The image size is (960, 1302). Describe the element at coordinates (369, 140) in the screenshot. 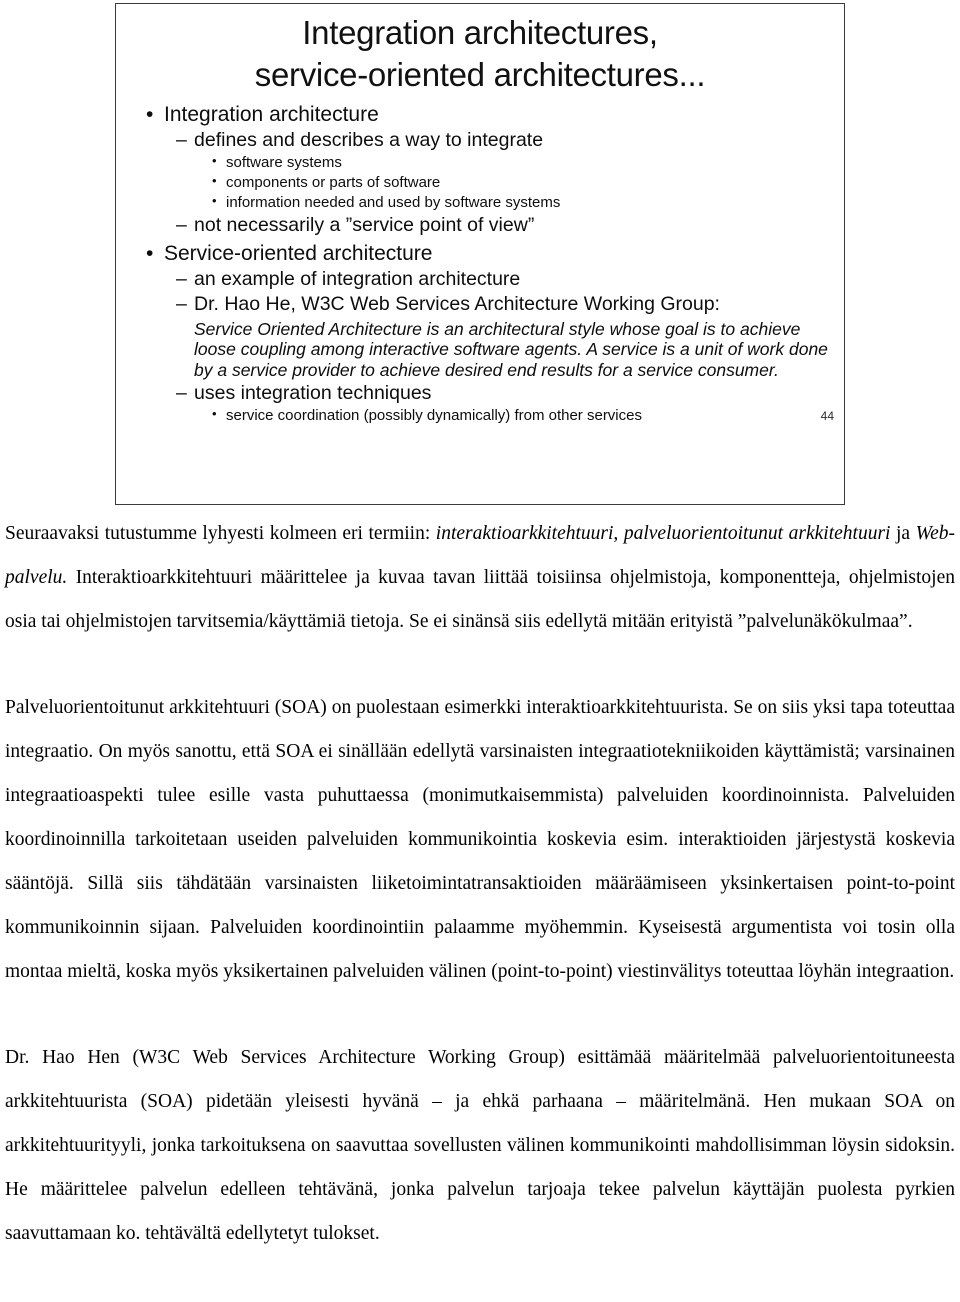

I see `slide-subbullet-label: defines and describes a way to integrate` at that location.